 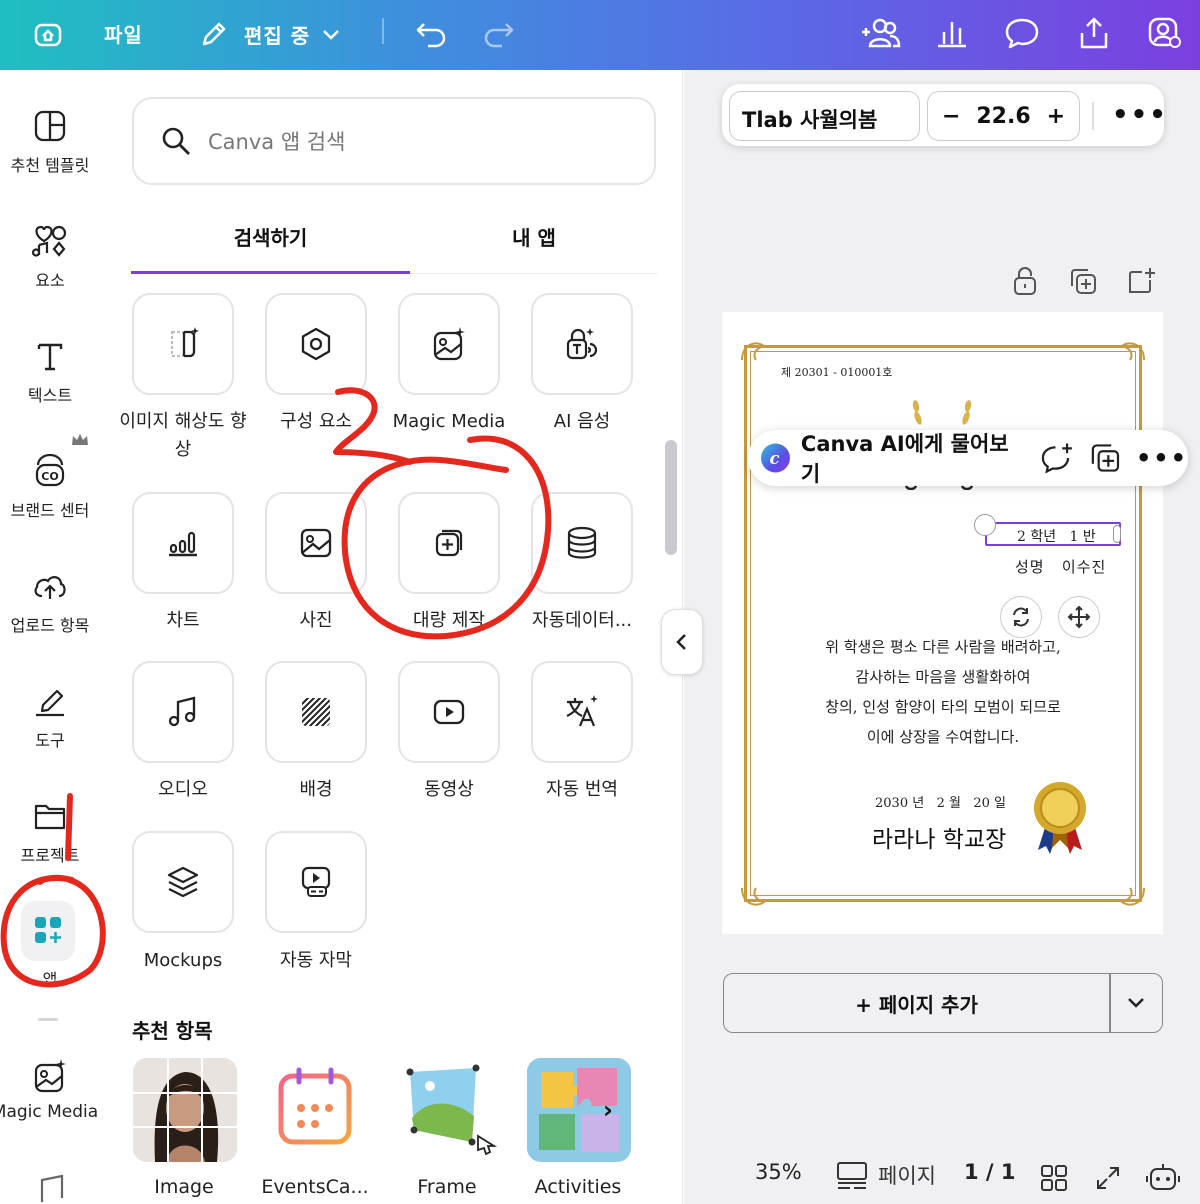 What do you see at coordinates (671, 497) in the screenshot?
I see `panel-scrollbar` at bounding box center [671, 497].